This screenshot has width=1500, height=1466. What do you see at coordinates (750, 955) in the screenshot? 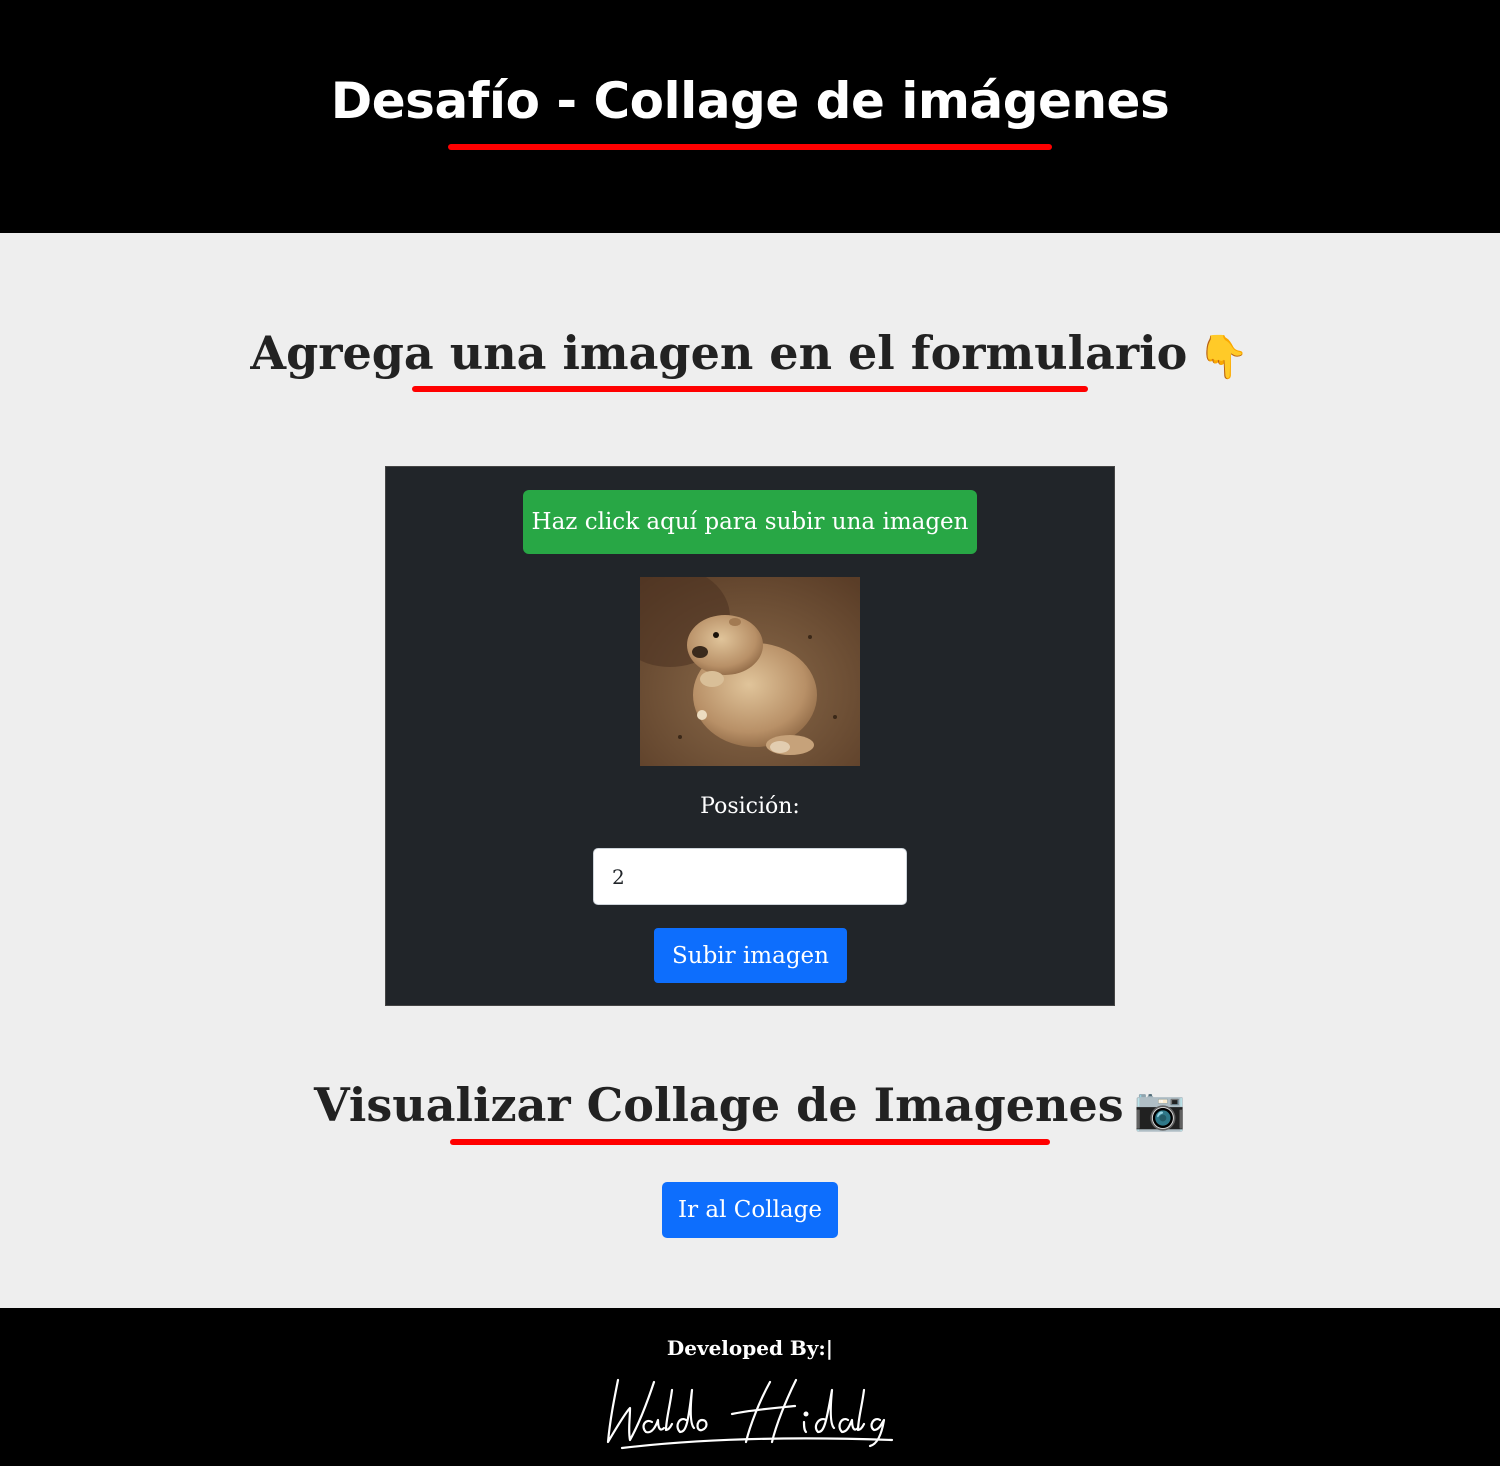
I see `submit-image-button: Subir imagen` at bounding box center [750, 955].